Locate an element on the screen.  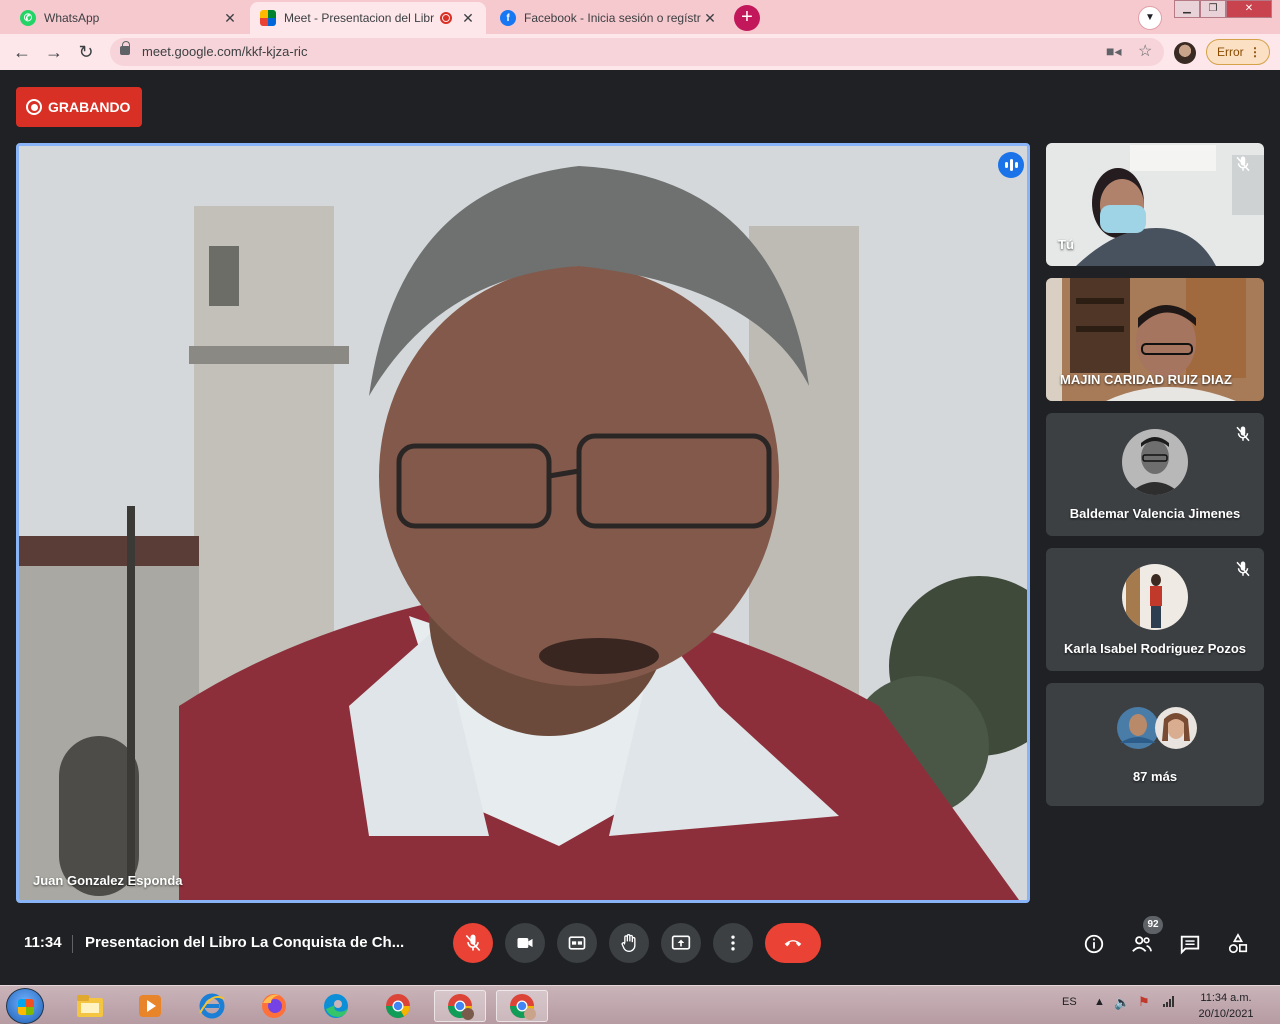
participant-name: Baldemar Valencia Jimenes is located at coordinates (1155, 513).